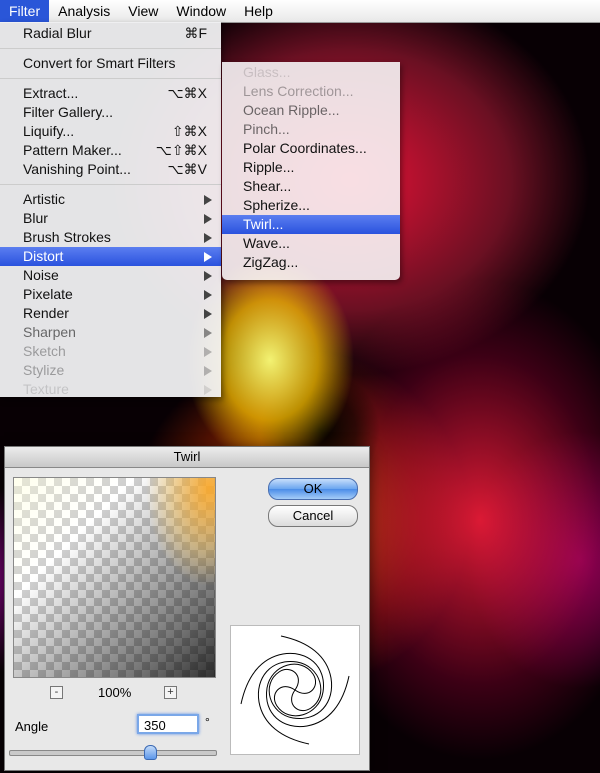  What do you see at coordinates (67, 237) in the screenshot?
I see `menu-item-label: Brush Strokes` at bounding box center [67, 237].